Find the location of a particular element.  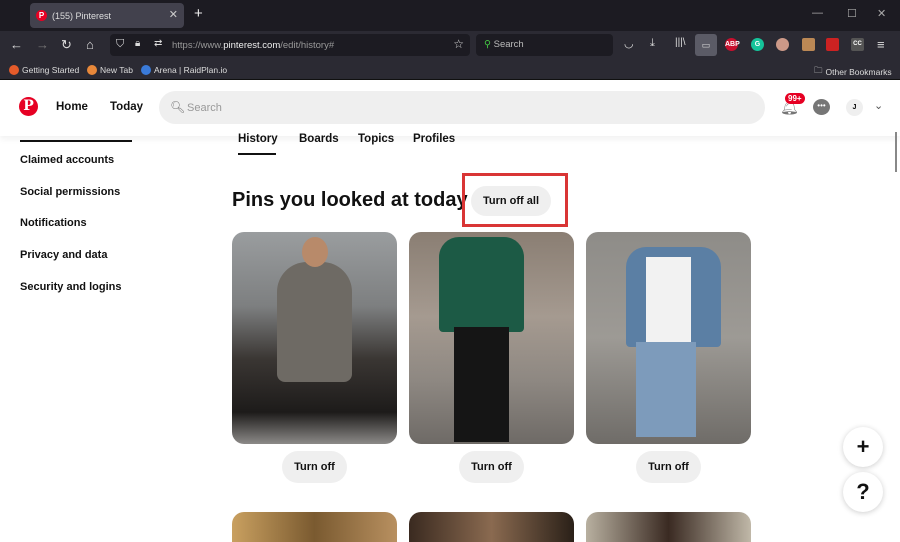

bookmark-star-icon: ☆ is located at coordinates (458, 44).